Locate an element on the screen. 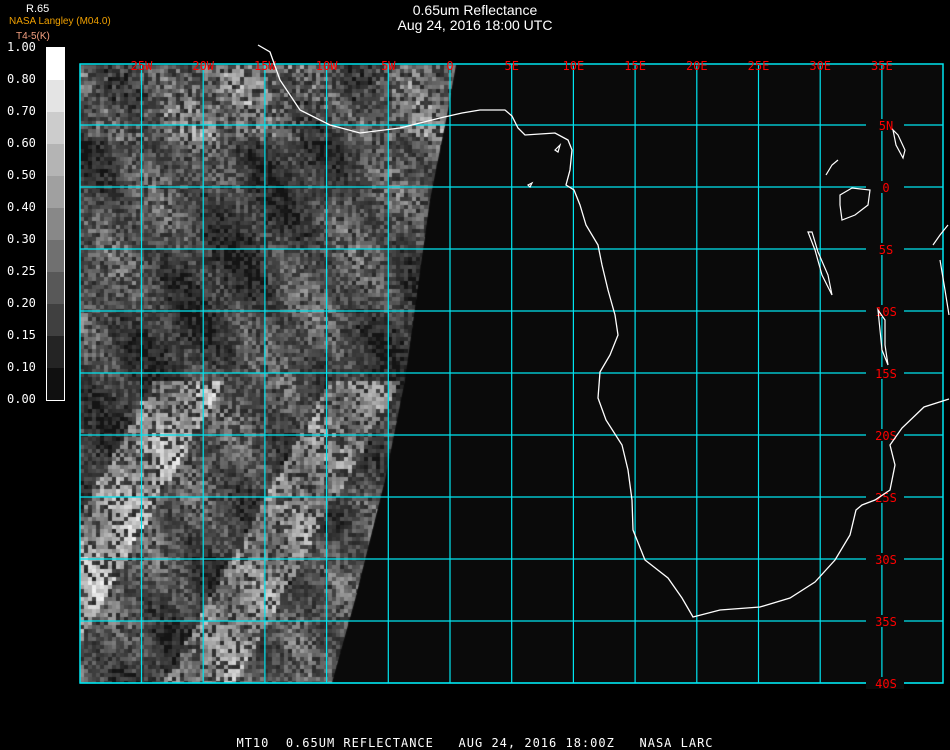 The image size is (950, 750). longitude-label: 25E is located at coordinates (759, 66).